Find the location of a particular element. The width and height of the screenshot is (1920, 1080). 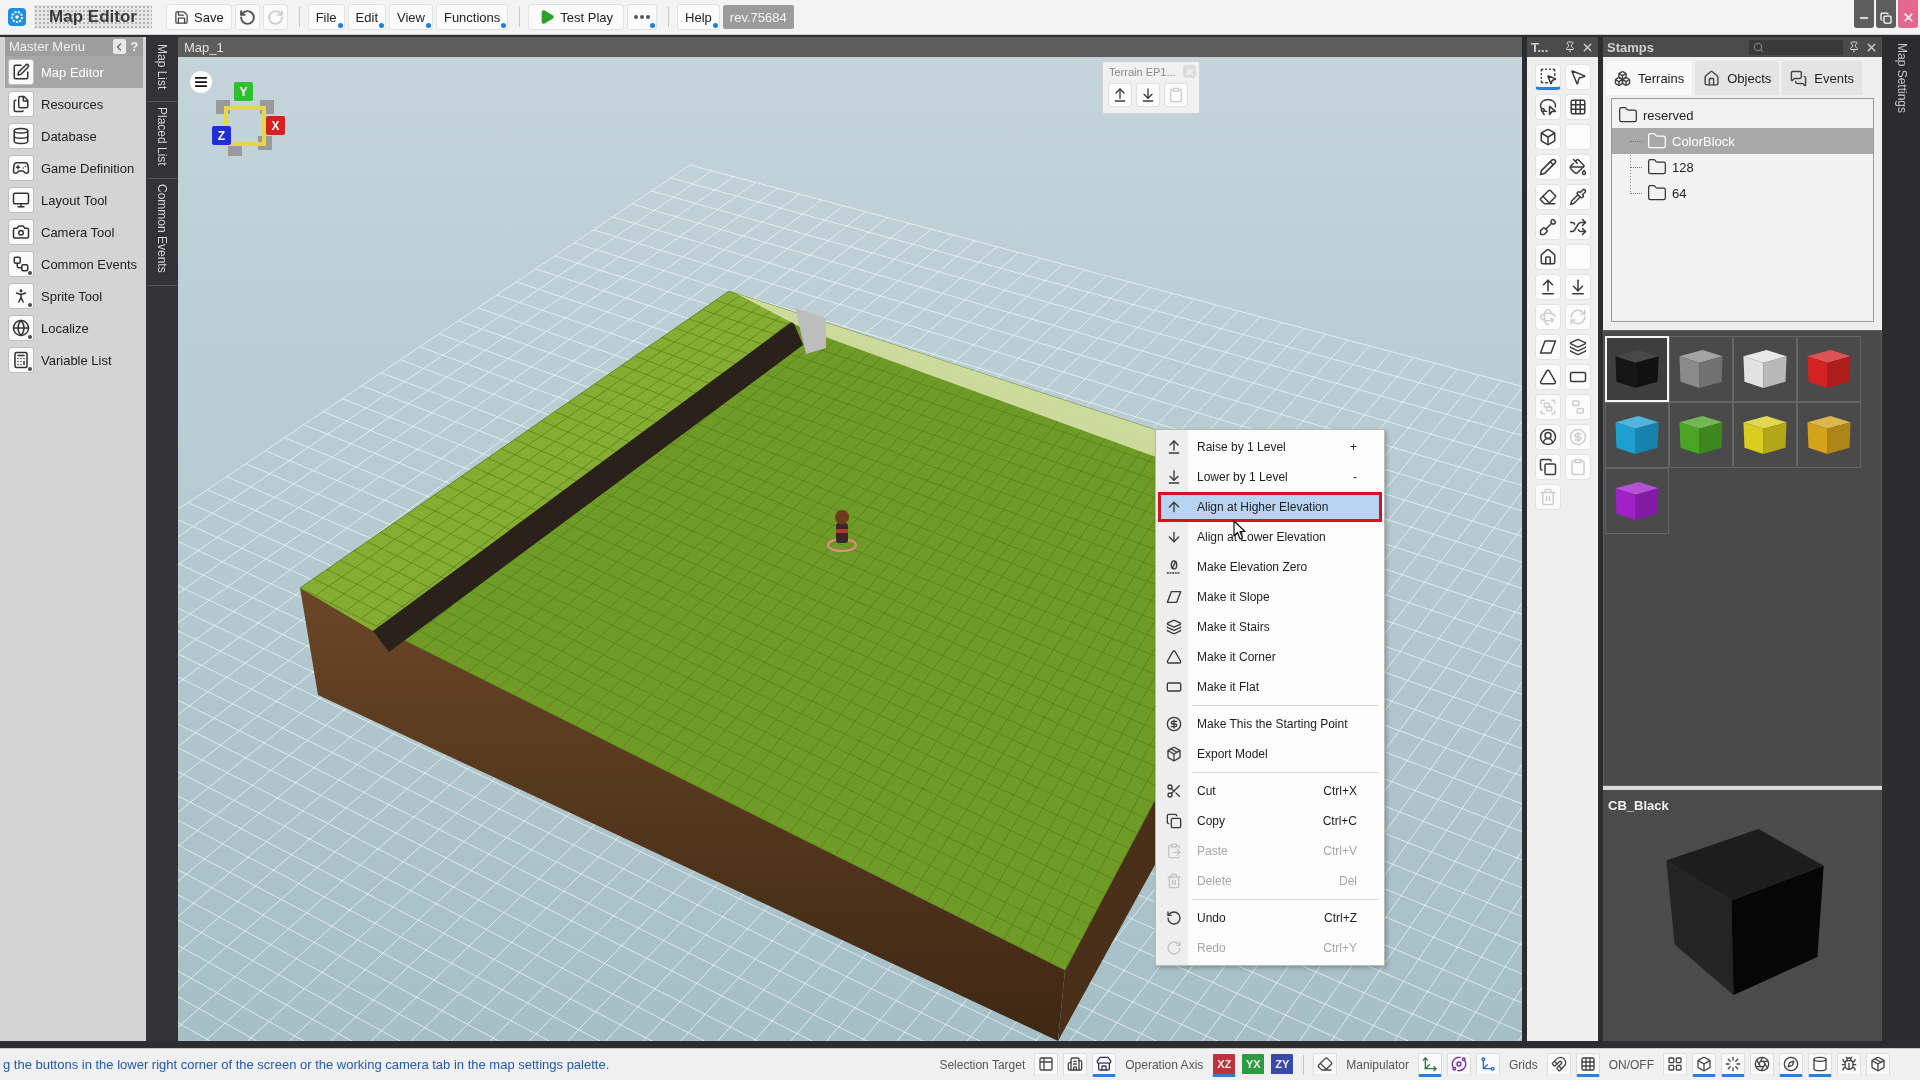

tab: Objects is located at coordinates (1737, 78).